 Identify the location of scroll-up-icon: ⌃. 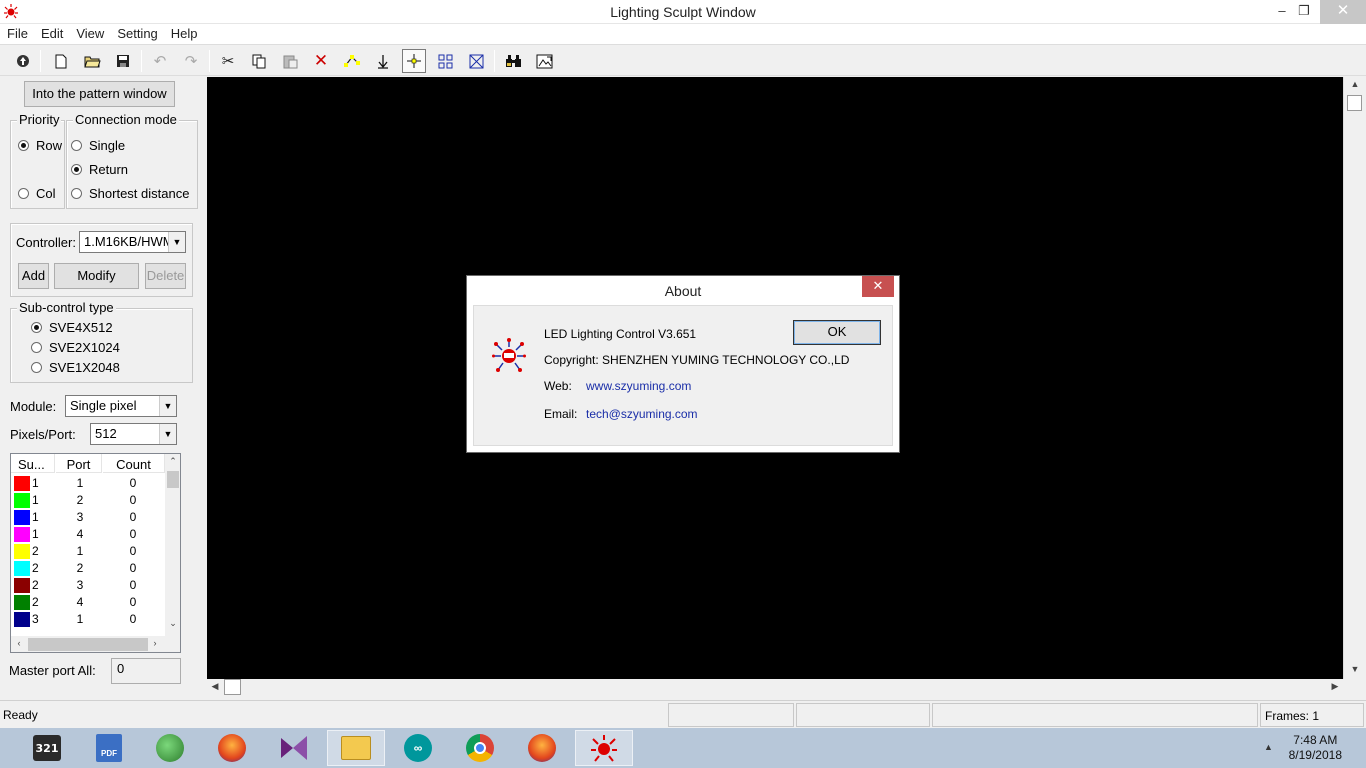
(172, 461).